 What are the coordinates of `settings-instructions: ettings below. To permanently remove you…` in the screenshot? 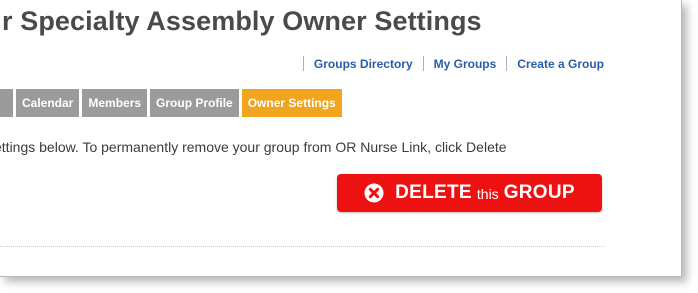 It's located at (253, 147).